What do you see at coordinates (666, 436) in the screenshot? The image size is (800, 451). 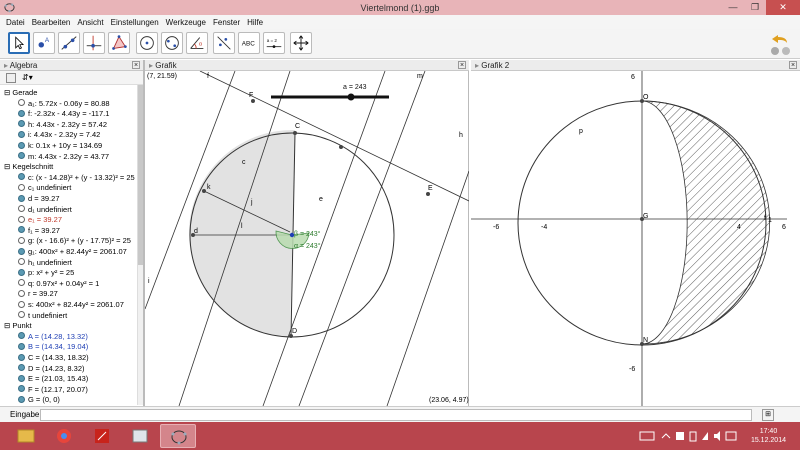 I see `tray-arrow-icon` at bounding box center [666, 436].